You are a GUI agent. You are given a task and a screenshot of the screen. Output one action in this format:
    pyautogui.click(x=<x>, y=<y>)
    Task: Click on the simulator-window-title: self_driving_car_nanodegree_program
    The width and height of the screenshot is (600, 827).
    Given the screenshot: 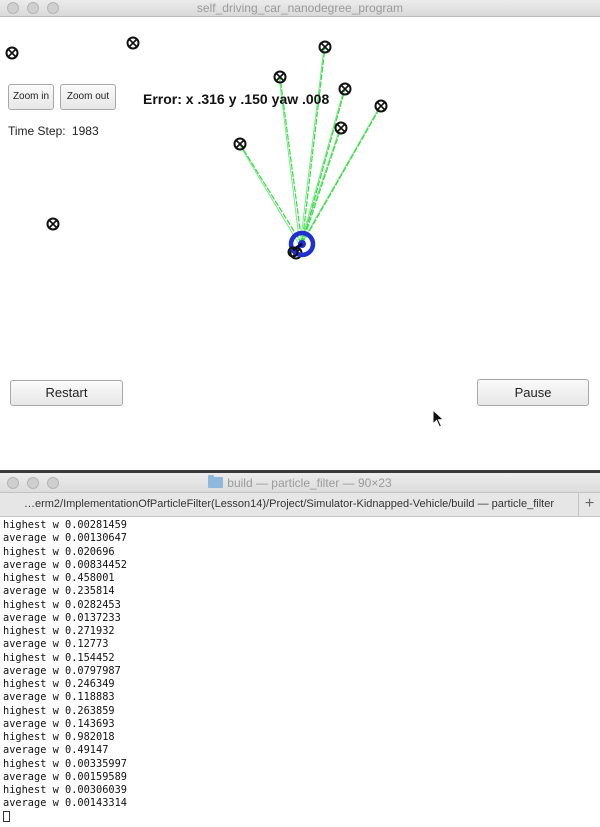 What is the action you would take?
    pyautogui.click(x=300, y=8)
    